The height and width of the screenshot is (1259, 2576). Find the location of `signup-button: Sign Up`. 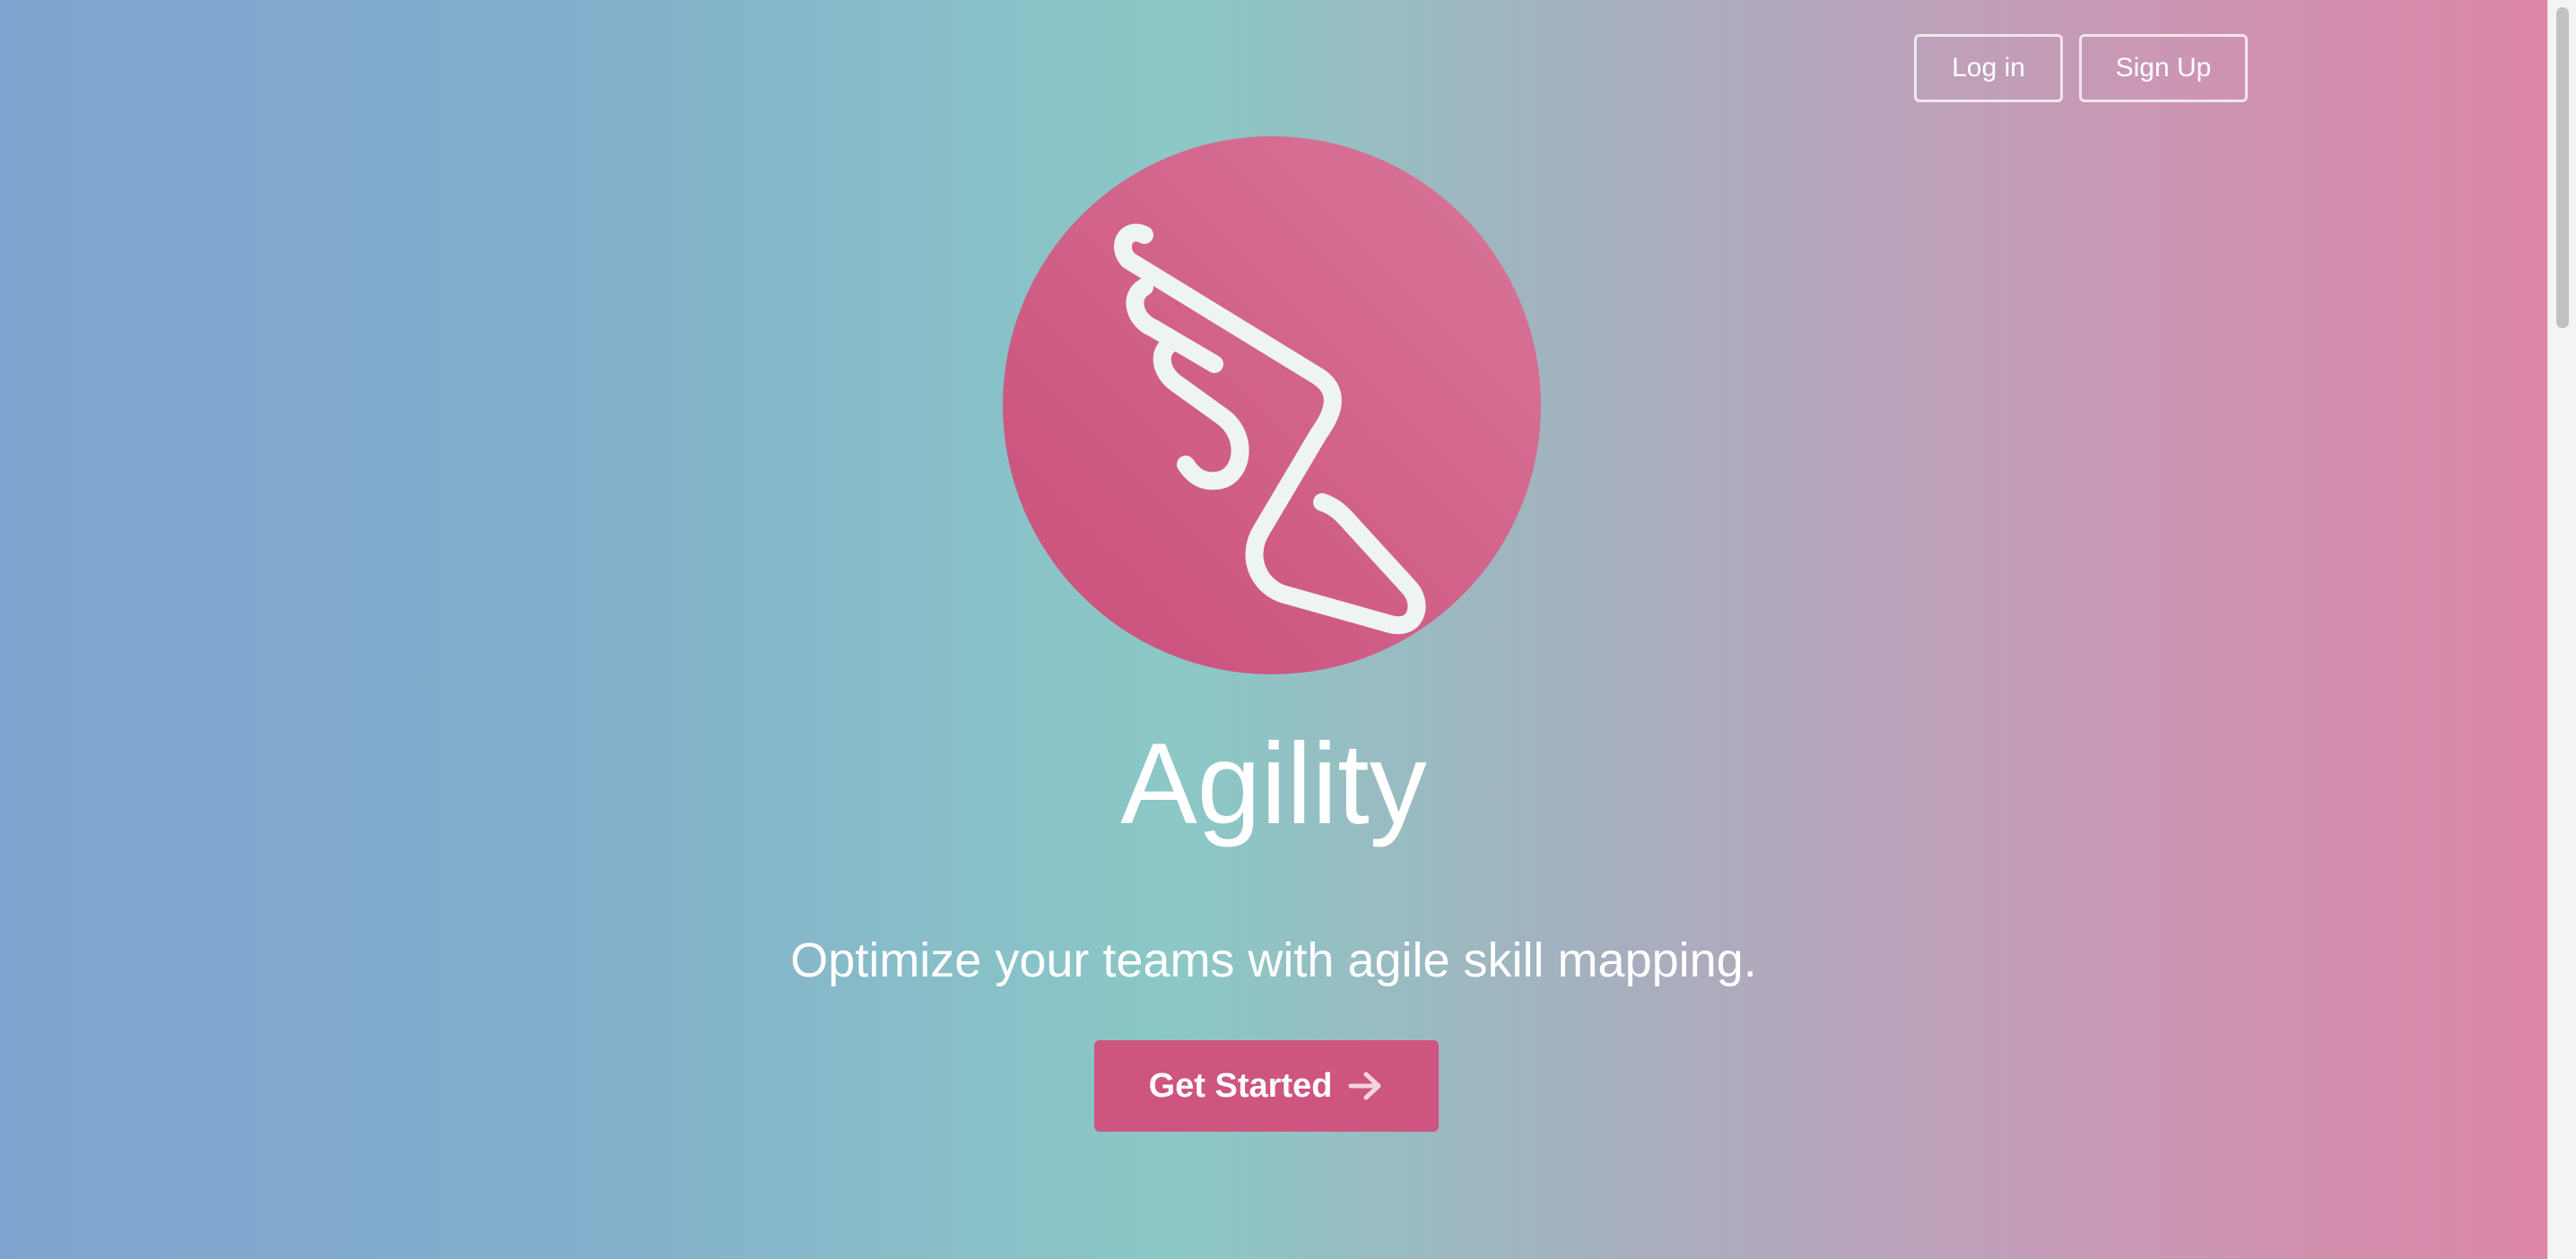

signup-button: Sign Up is located at coordinates (2163, 68).